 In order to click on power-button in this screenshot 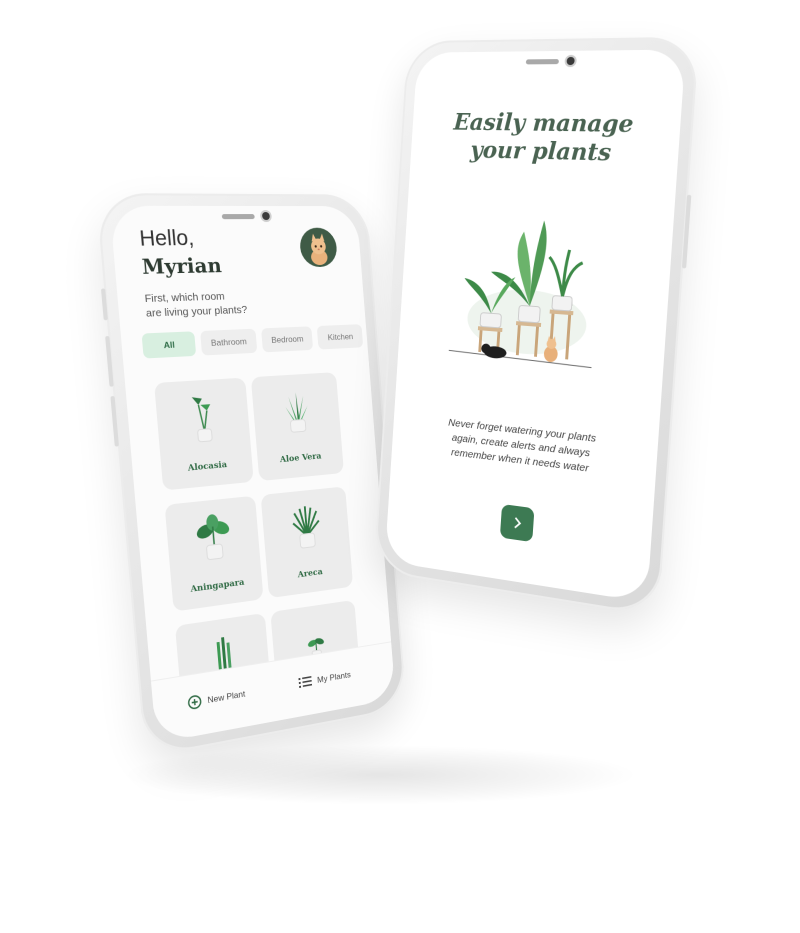, I will do `click(686, 231)`.